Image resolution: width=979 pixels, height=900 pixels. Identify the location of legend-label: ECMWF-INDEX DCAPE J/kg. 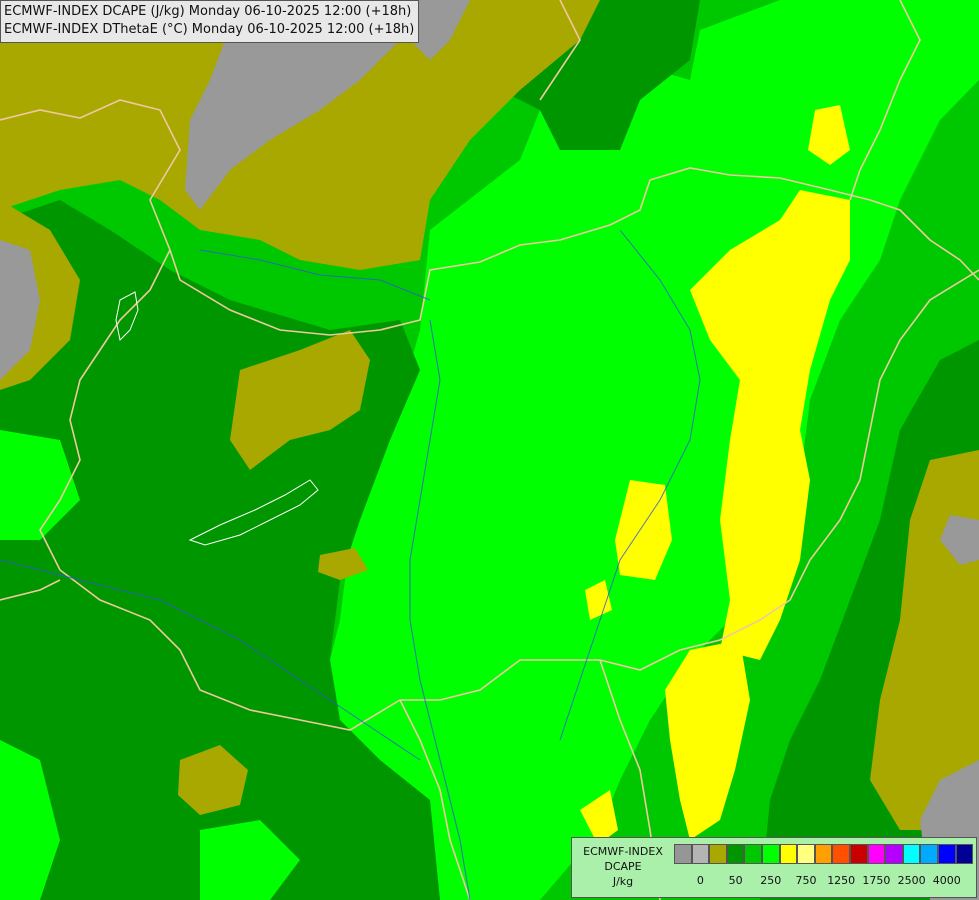
(623, 866).